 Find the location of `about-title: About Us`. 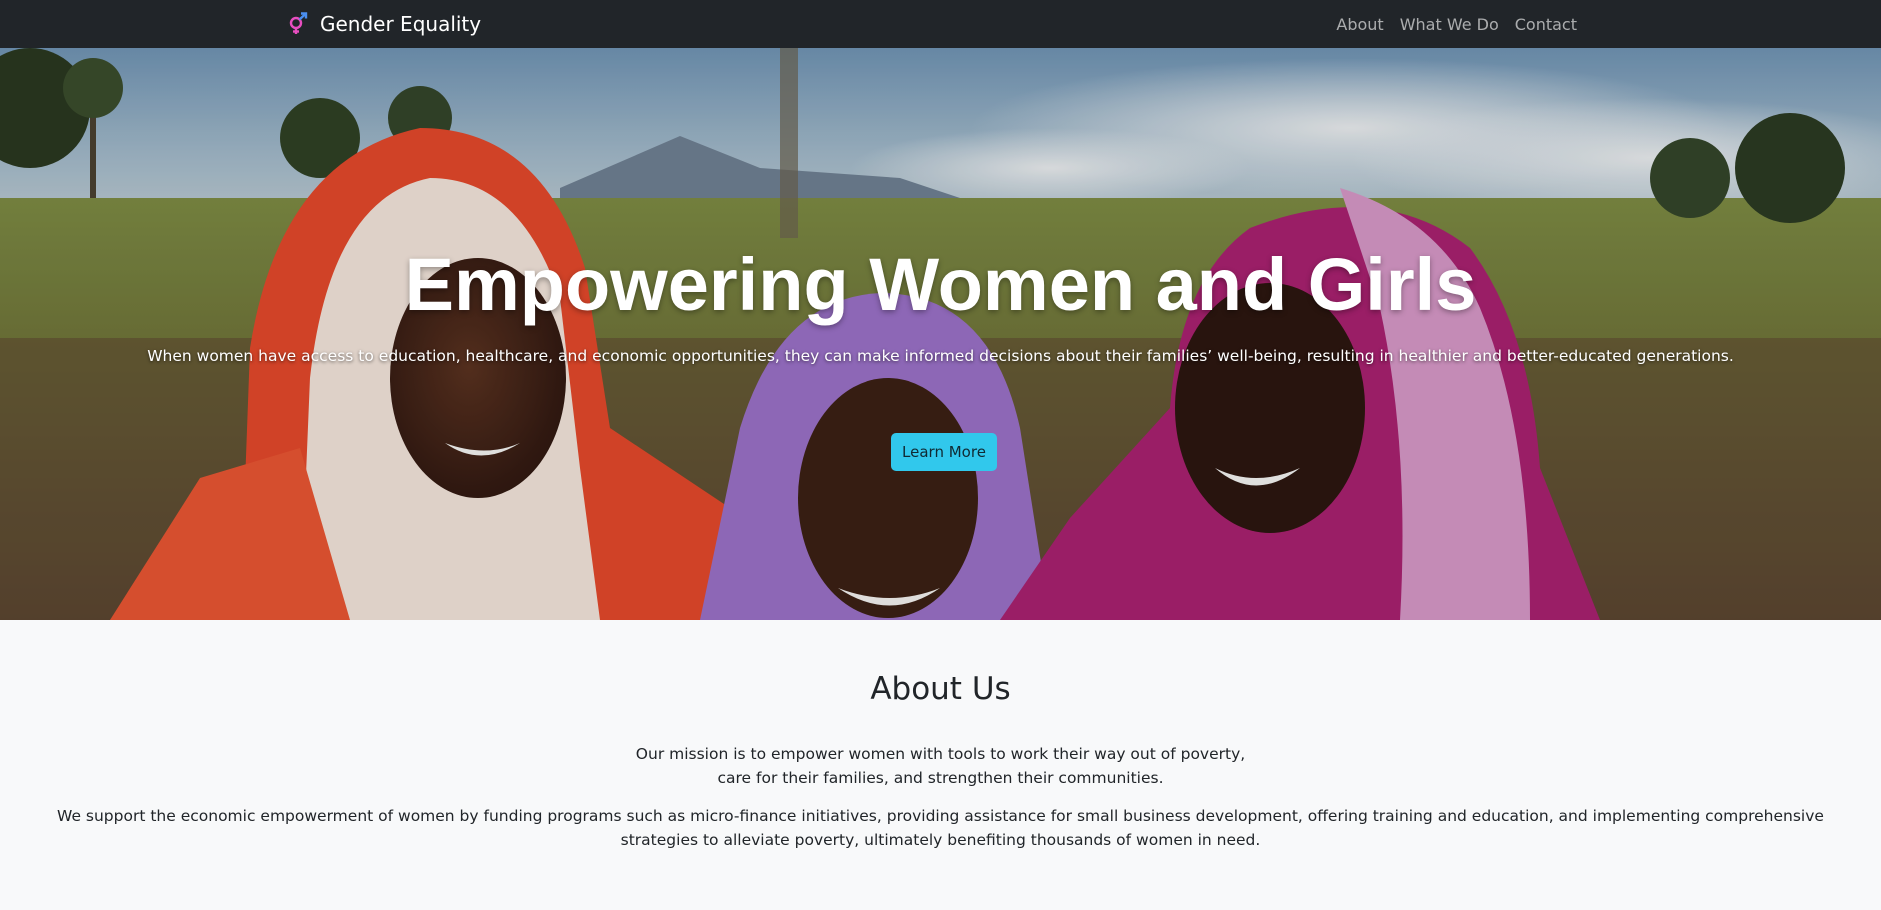

about-title: About Us is located at coordinates (940, 689).